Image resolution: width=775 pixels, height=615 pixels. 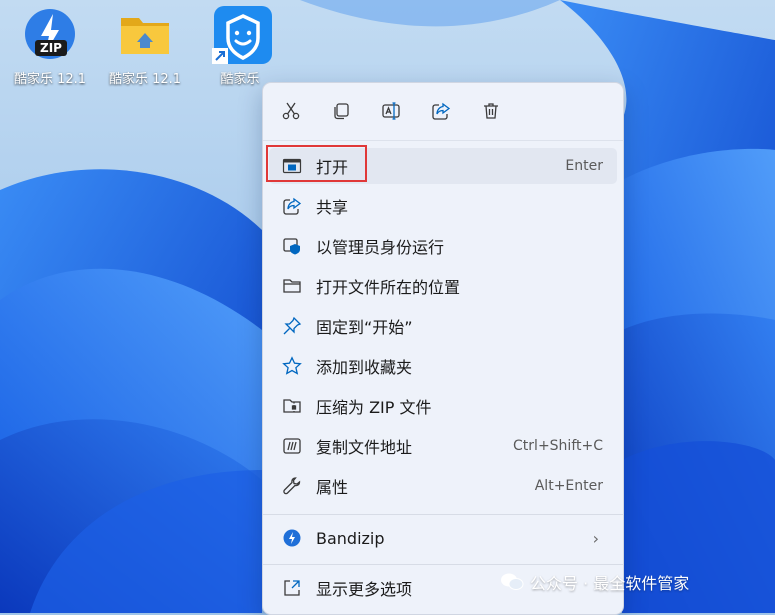 I want to click on star-icon, so click(x=292, y=365).